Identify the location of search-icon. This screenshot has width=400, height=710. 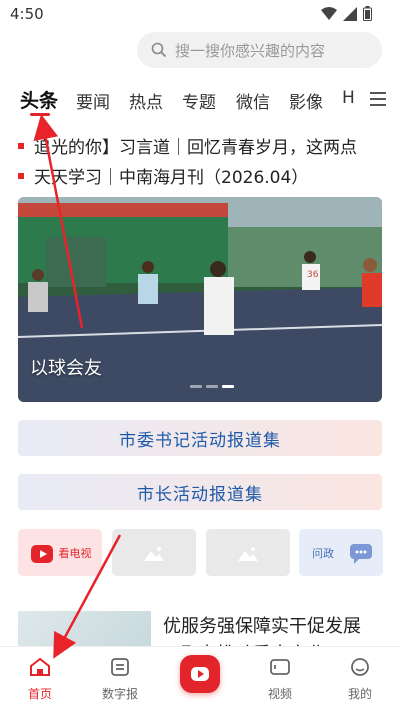
(159, 50).